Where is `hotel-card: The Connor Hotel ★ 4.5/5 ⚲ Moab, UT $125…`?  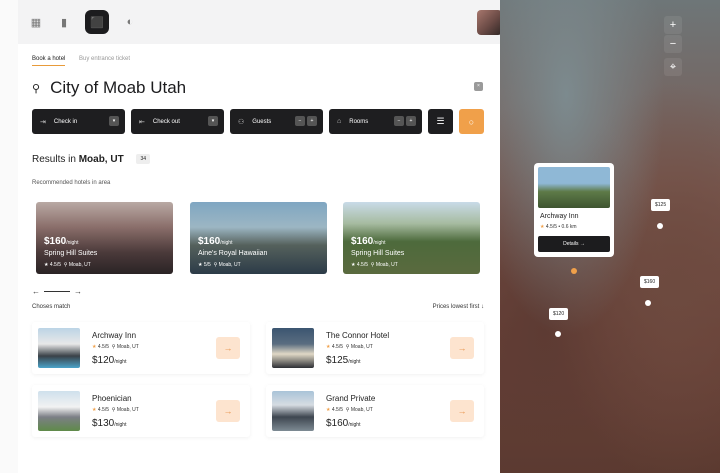 hotel-card: The Connor Hotel ★ 4.5/5 ⚲ Moab, UT $125… is located at coordinates (375, 348).